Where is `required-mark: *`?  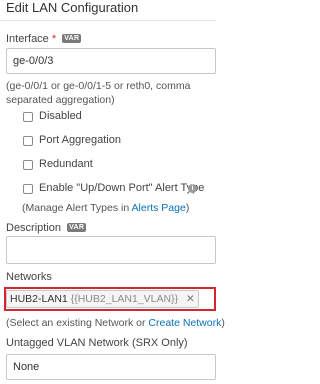 required-mark: * is located at coordinates (54, 39).